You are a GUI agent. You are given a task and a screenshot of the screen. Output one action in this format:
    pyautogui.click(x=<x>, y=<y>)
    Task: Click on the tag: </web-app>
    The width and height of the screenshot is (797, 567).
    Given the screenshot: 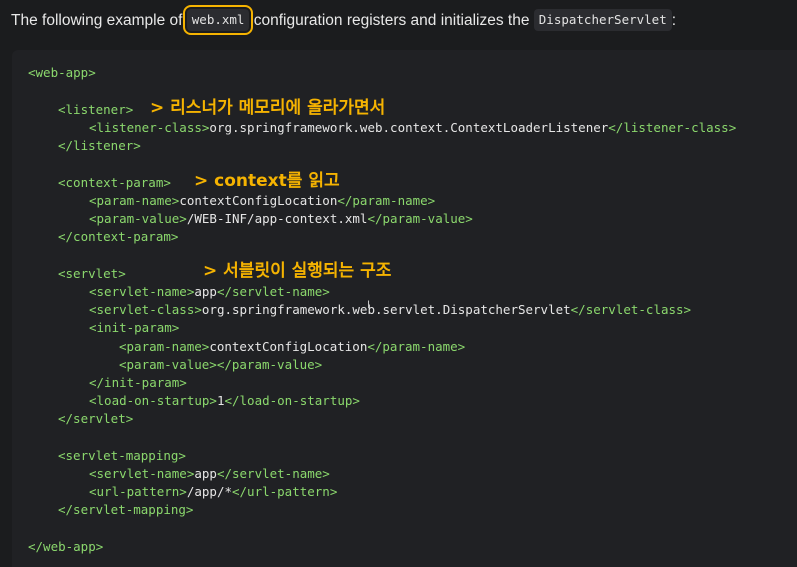 What is the action you would take?
    pyautogui.click(x=66, y=546)
    